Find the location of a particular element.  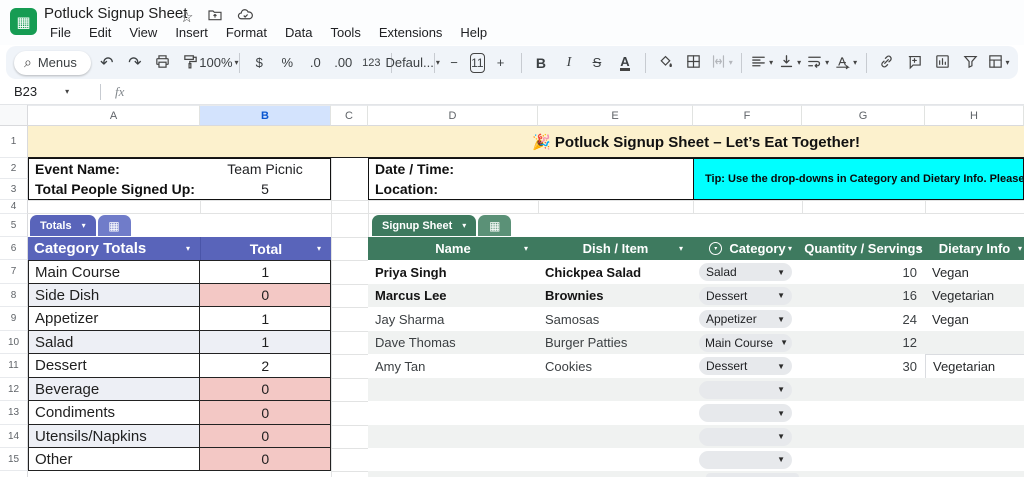

merge-cells-button: ▾ is located at coordinates (721, 63).